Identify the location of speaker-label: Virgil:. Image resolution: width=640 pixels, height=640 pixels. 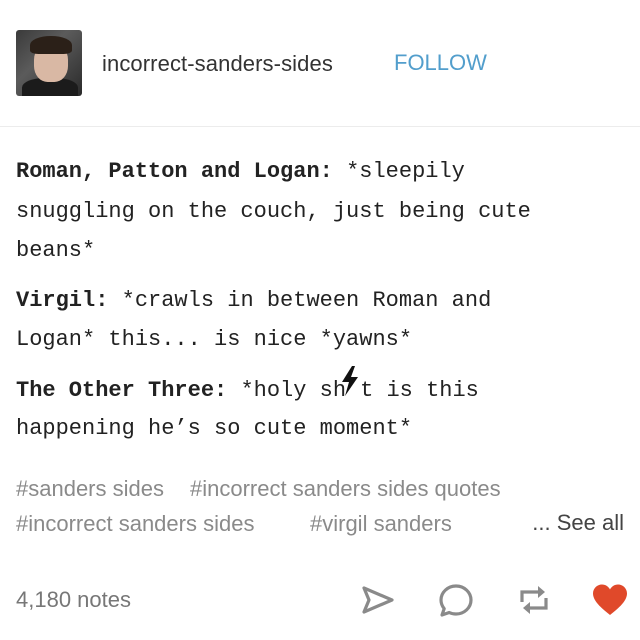
(62, 300).